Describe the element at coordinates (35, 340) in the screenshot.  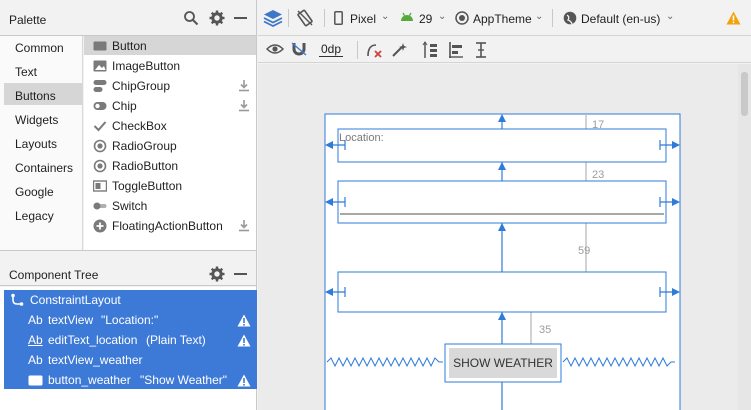
I see `edittext-icon: Ab` at that location.